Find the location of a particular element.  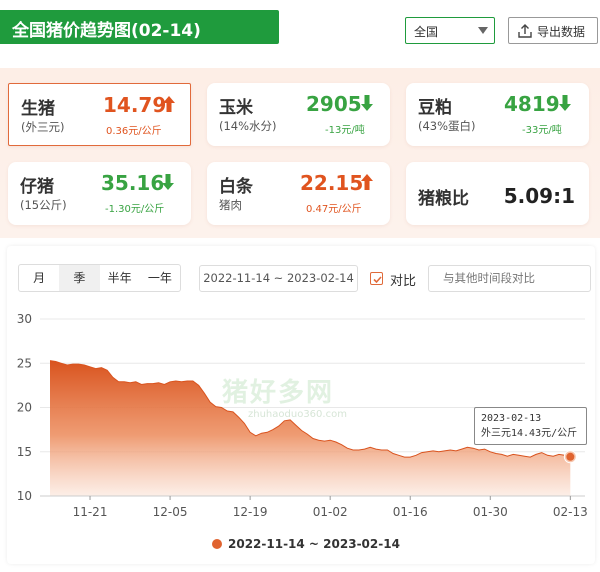

range-tabs: 月 季 半年 一年 is located at coordinates (99, 278).